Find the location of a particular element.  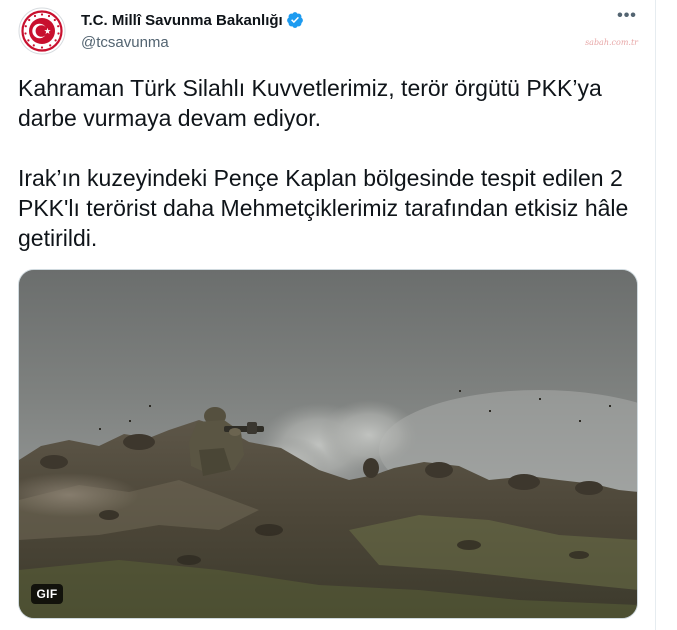

more-horizontal-icon: ••• is located at coordinates (627, 15).